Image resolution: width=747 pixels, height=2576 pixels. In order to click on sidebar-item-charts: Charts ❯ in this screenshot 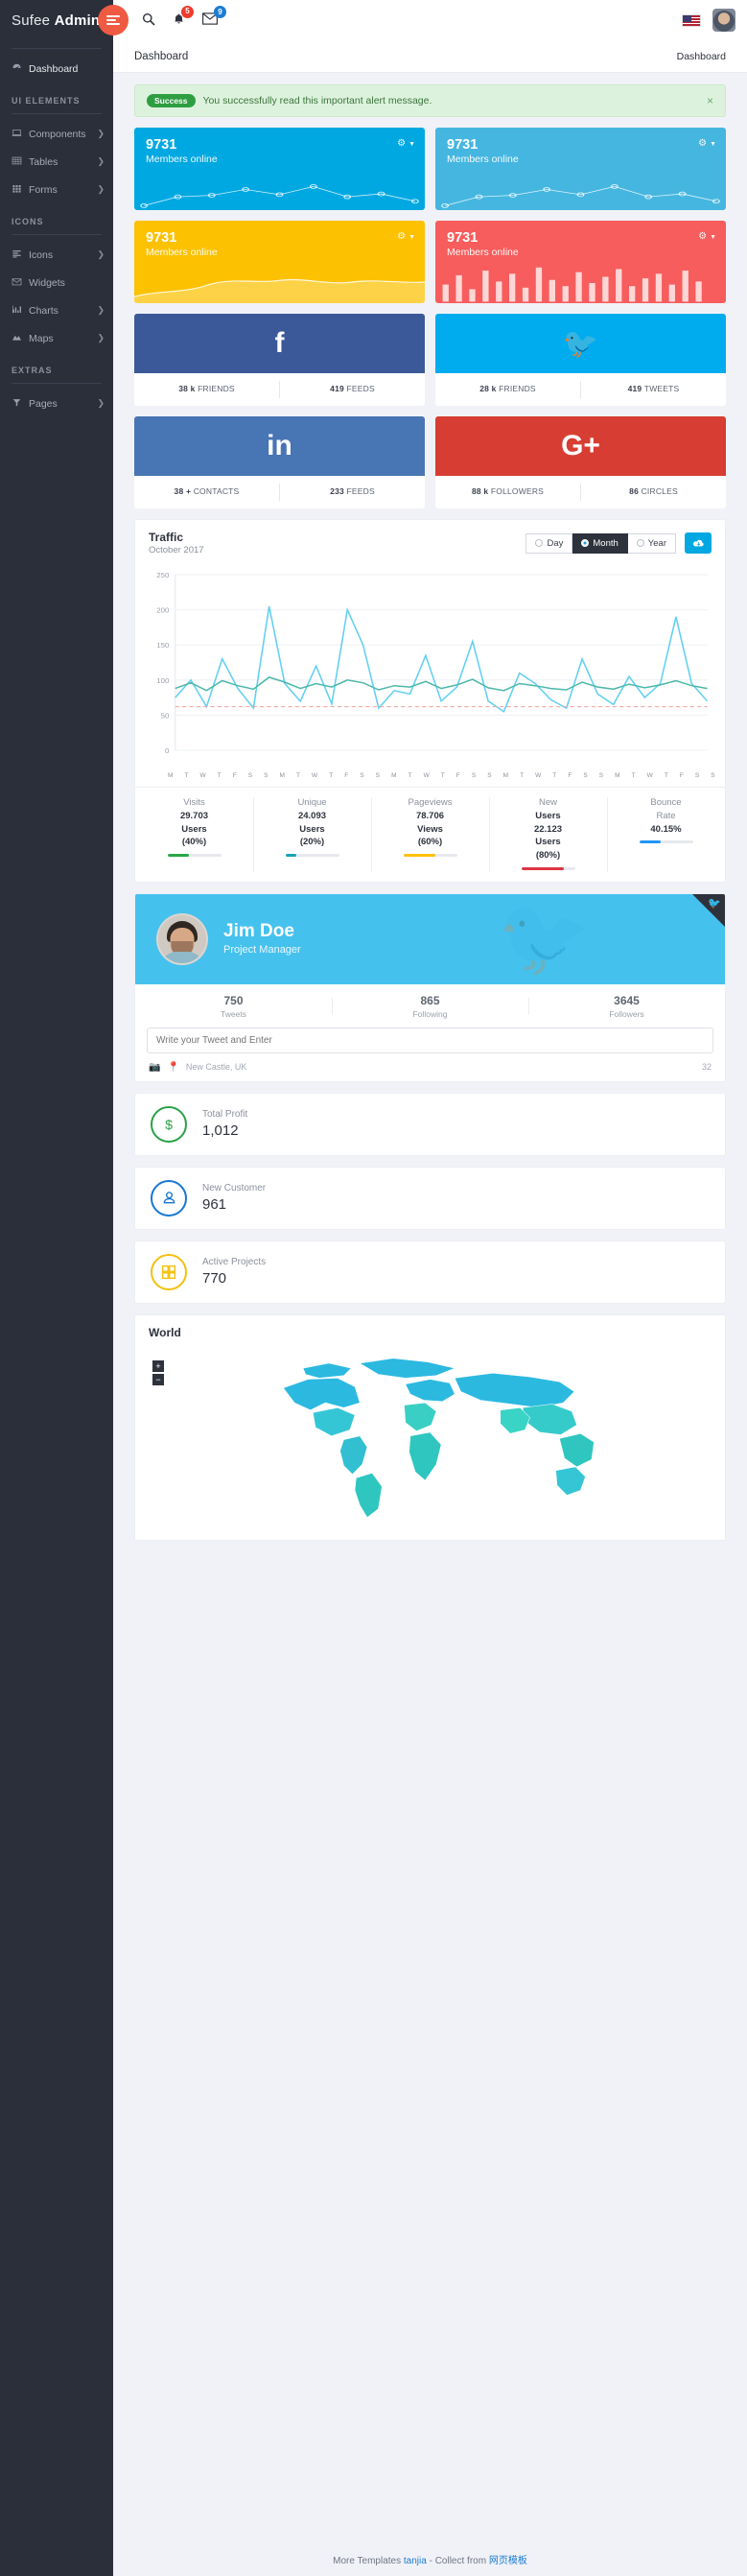, I will do `click(56, 310)`.